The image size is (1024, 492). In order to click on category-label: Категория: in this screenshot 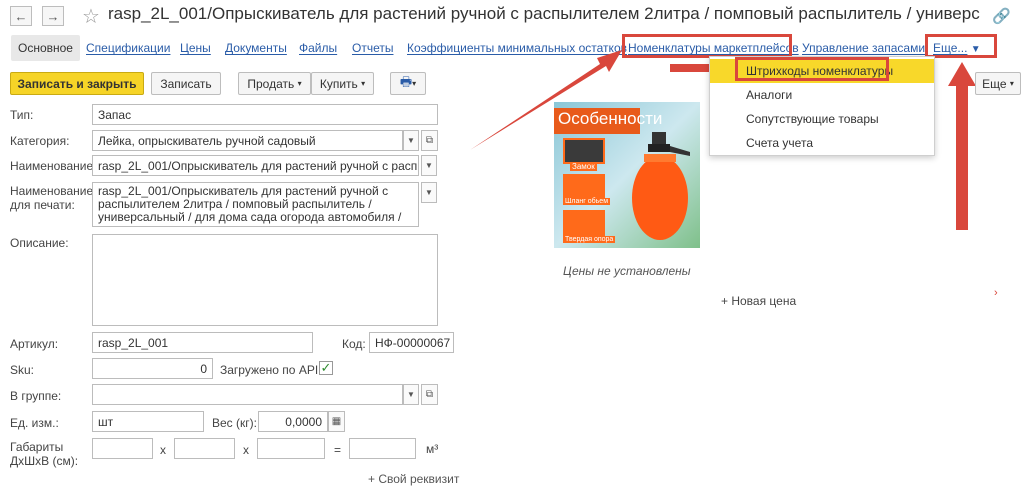, I will do `click(40, 141)`.